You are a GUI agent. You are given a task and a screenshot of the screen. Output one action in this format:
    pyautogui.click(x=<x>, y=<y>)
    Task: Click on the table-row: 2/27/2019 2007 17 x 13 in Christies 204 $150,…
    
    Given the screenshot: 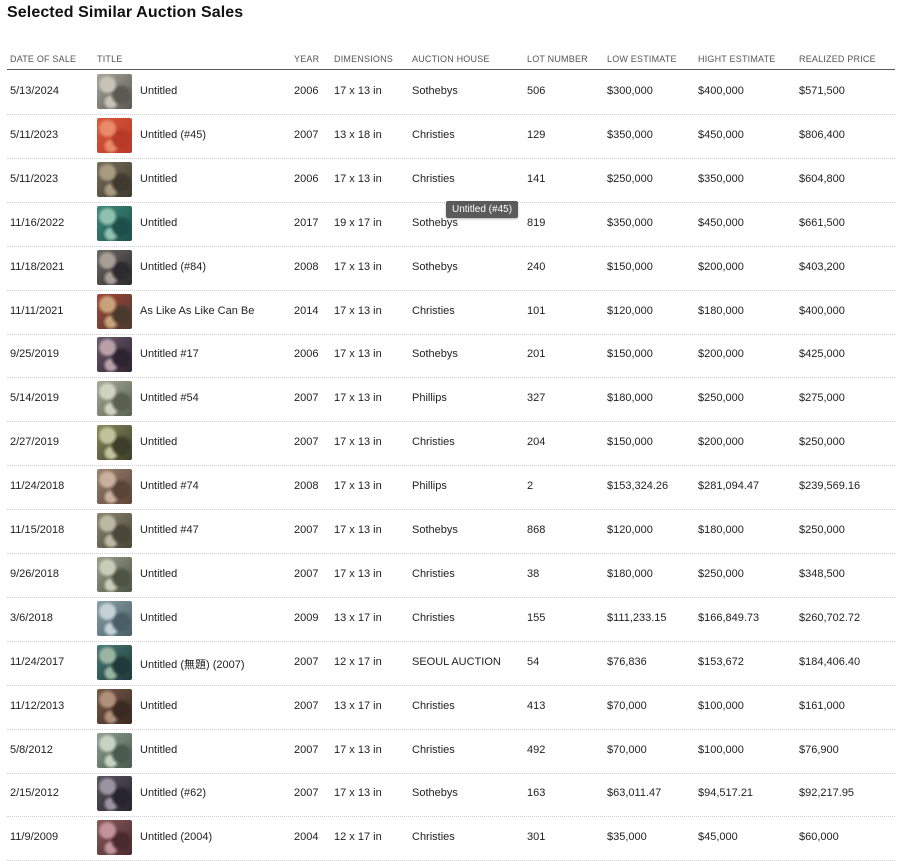 What is the action you would take?
    pyautogui.click(x=451, y=444)
    